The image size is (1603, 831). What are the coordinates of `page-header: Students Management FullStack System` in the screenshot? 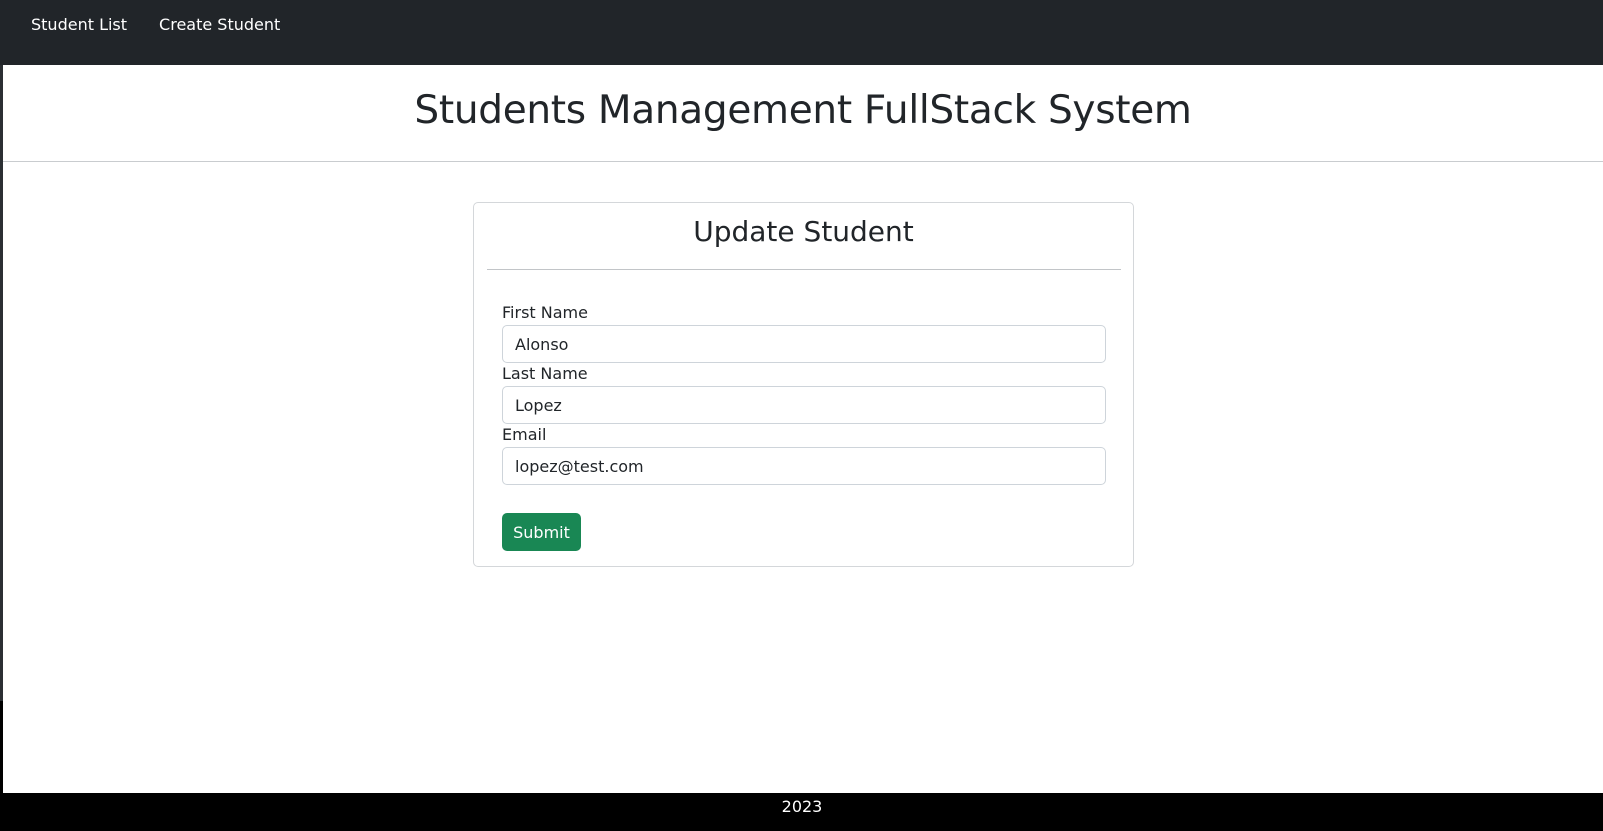 It's located at (803, 113).